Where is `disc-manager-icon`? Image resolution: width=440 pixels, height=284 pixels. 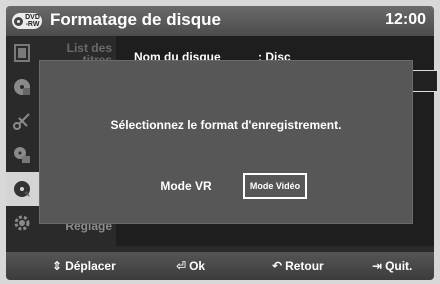 disc-manager-icon is located at coordinates (22, 87).